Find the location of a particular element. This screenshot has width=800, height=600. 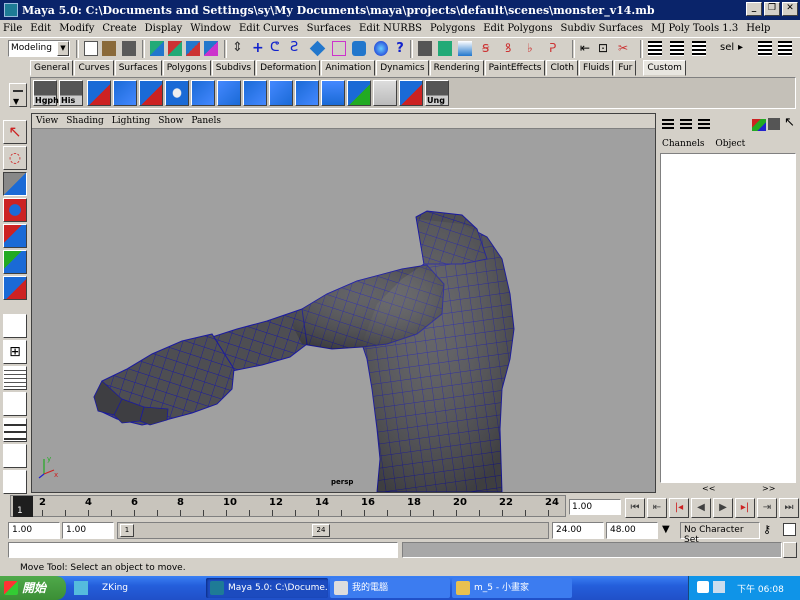

input-line-toggle-icon: ⊡ is located at coordinates (605, 48).